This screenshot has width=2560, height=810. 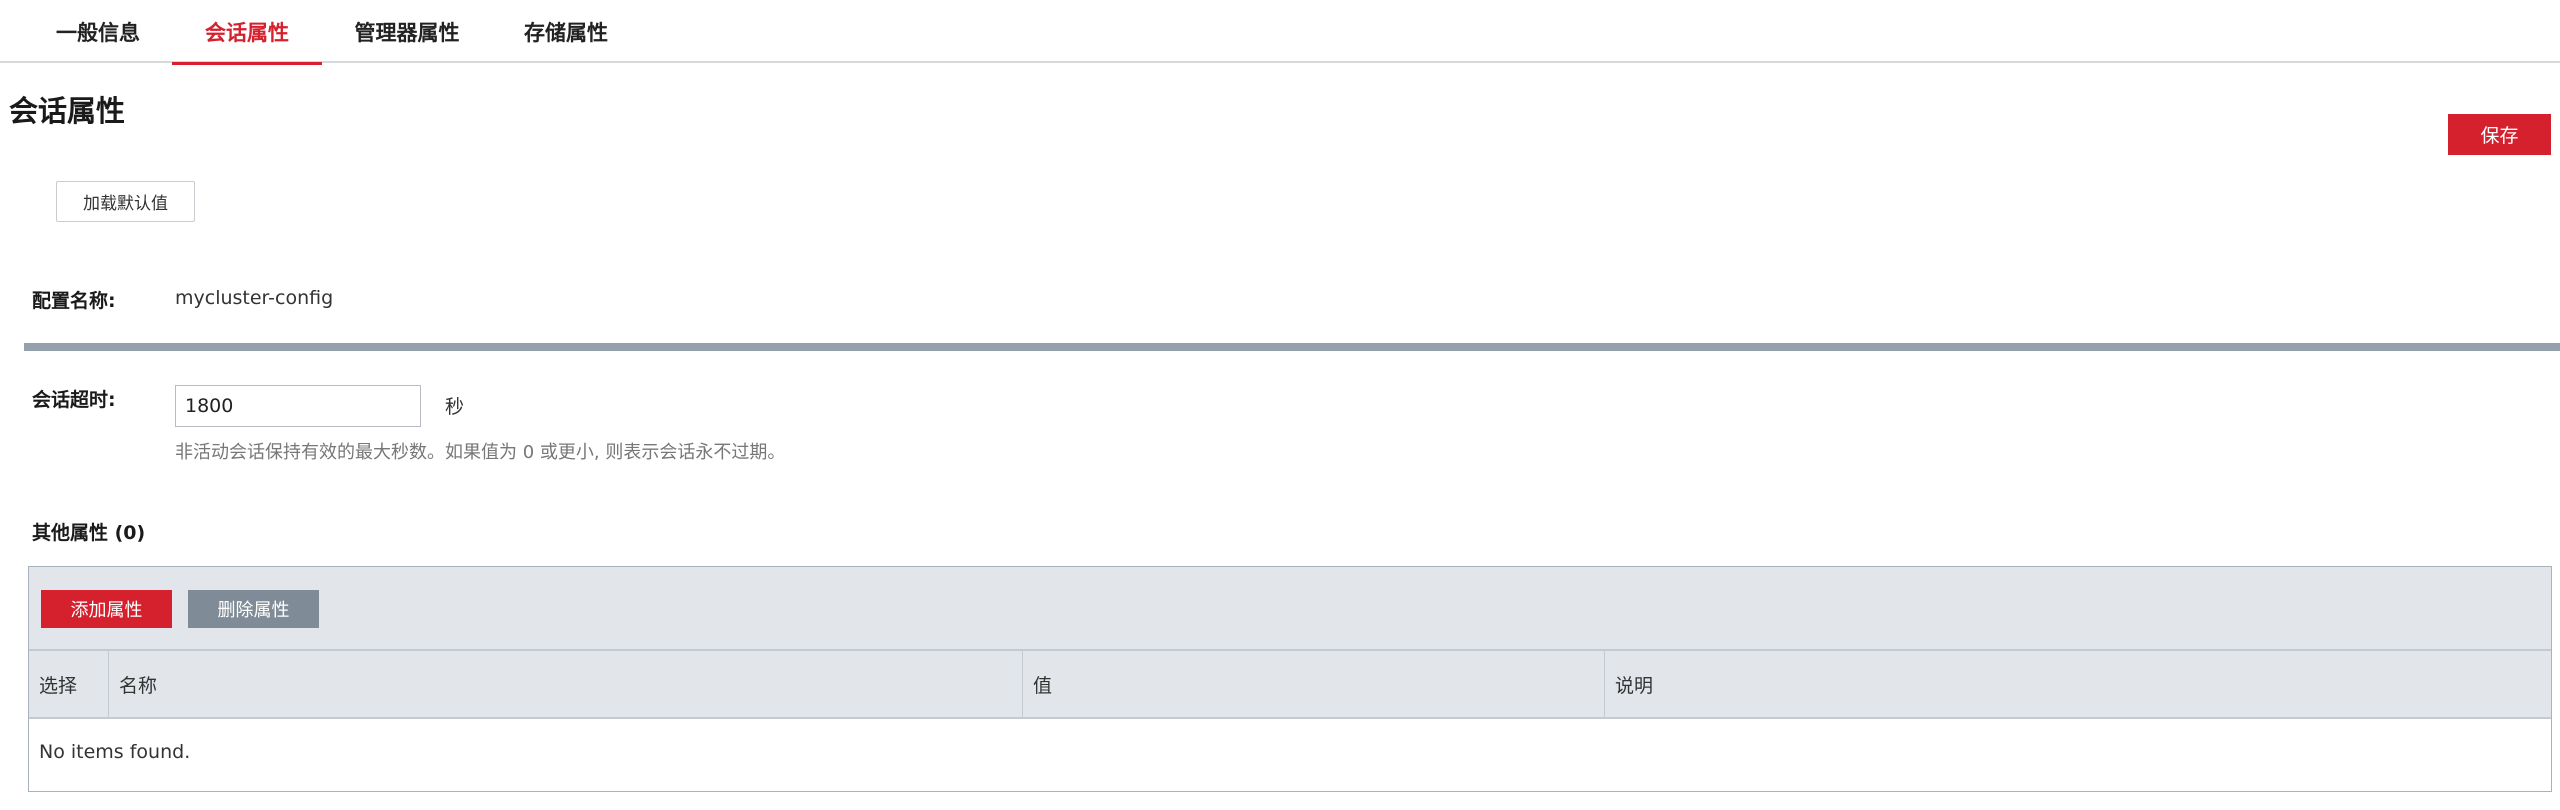 I want to click on tab-store-properties: 存储属性, so click(x=566, y=31).